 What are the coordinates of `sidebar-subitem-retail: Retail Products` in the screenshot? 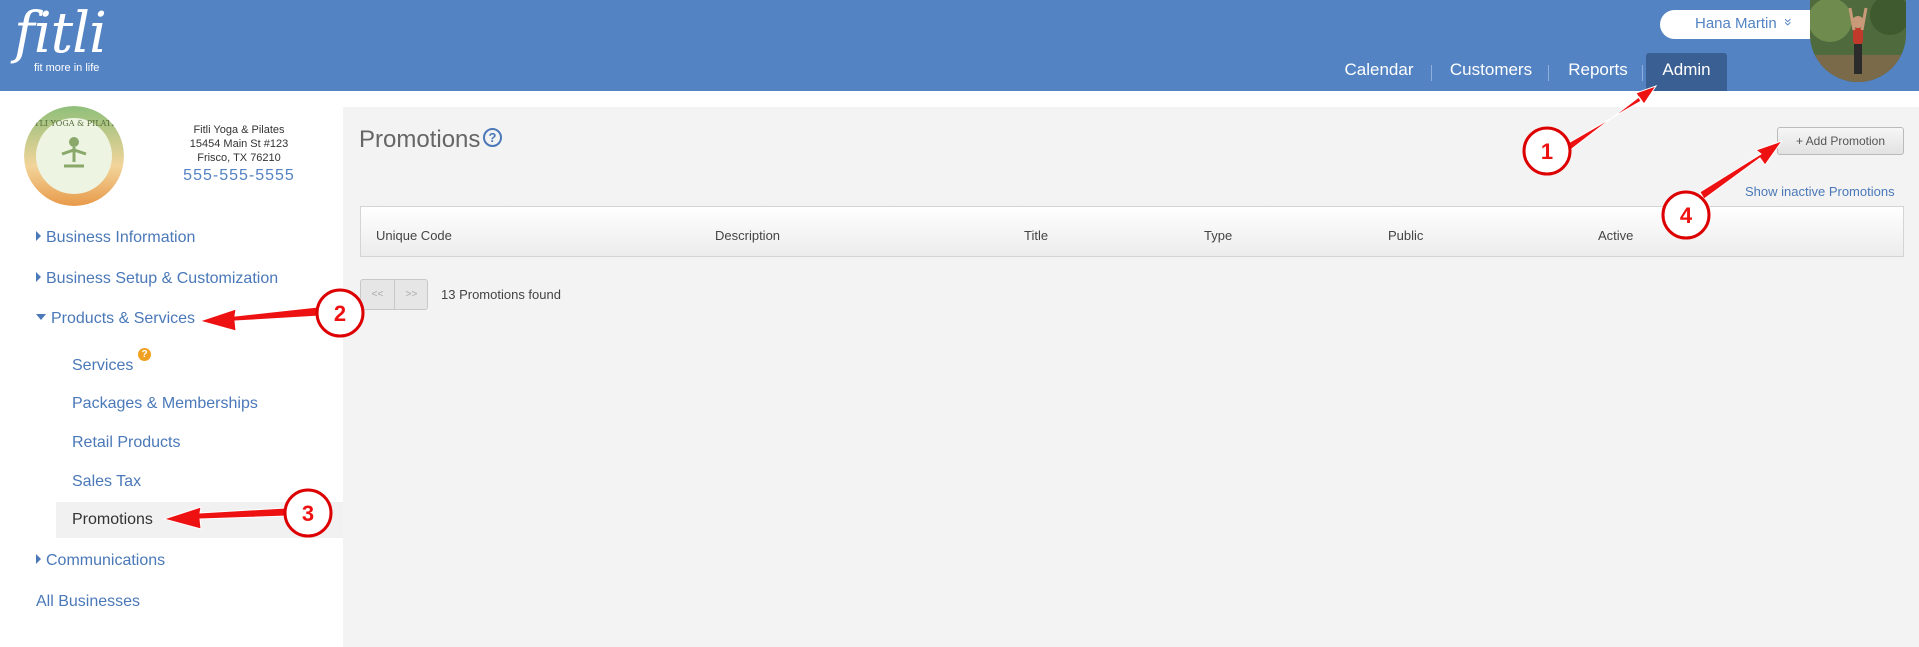 It's located at (126, 443).